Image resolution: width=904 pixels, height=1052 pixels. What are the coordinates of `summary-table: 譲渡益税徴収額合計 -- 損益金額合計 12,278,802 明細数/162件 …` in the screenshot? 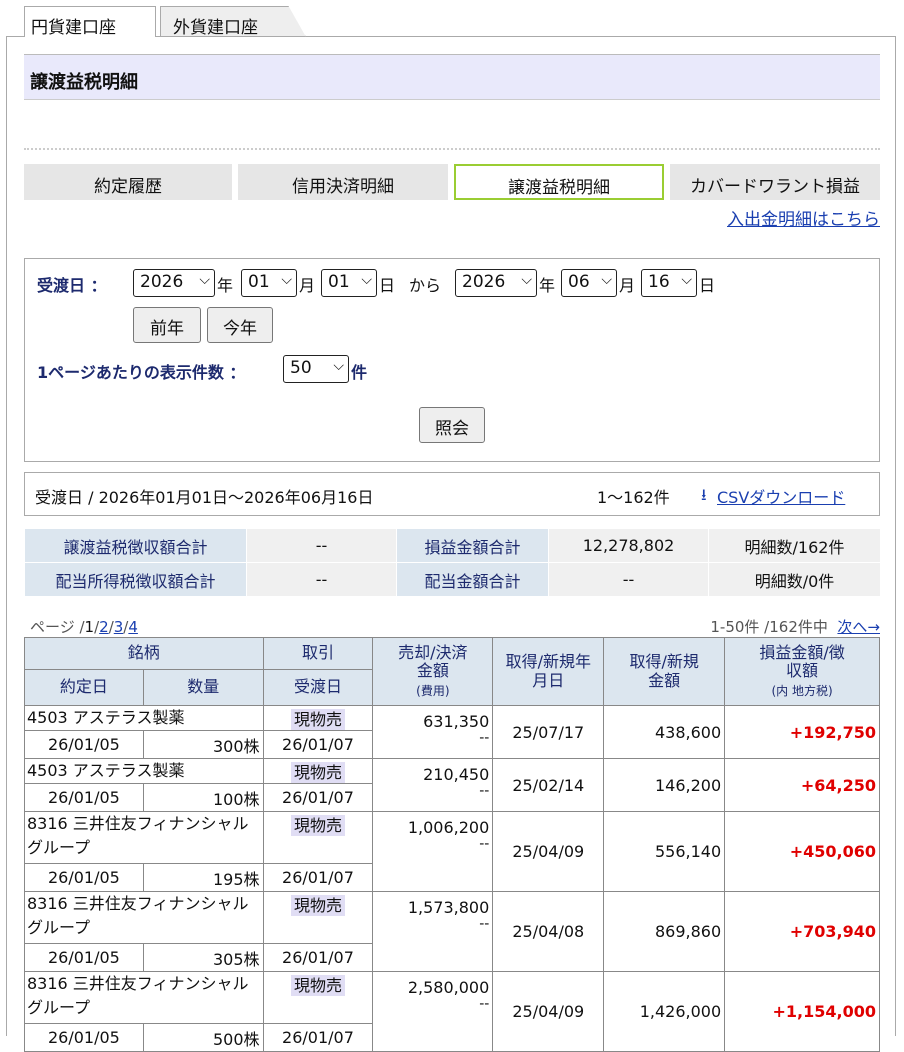 It's located at (452, 562).